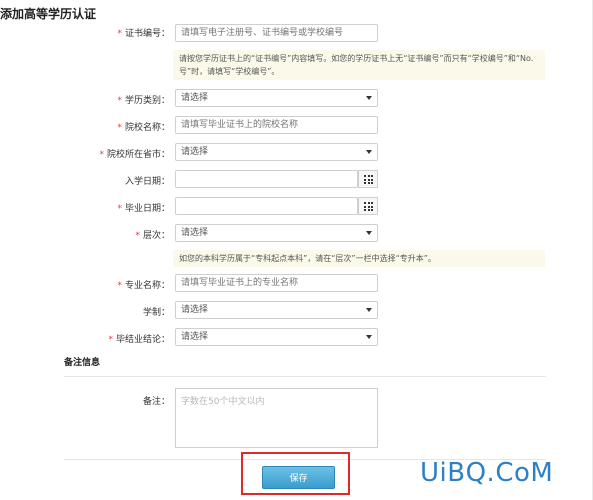 This screenshot has width=593, height=500. What do you see at coordinates (266, 179) in the screenshot?
I see `enroll-date-input` at bounding box center [266, 179].